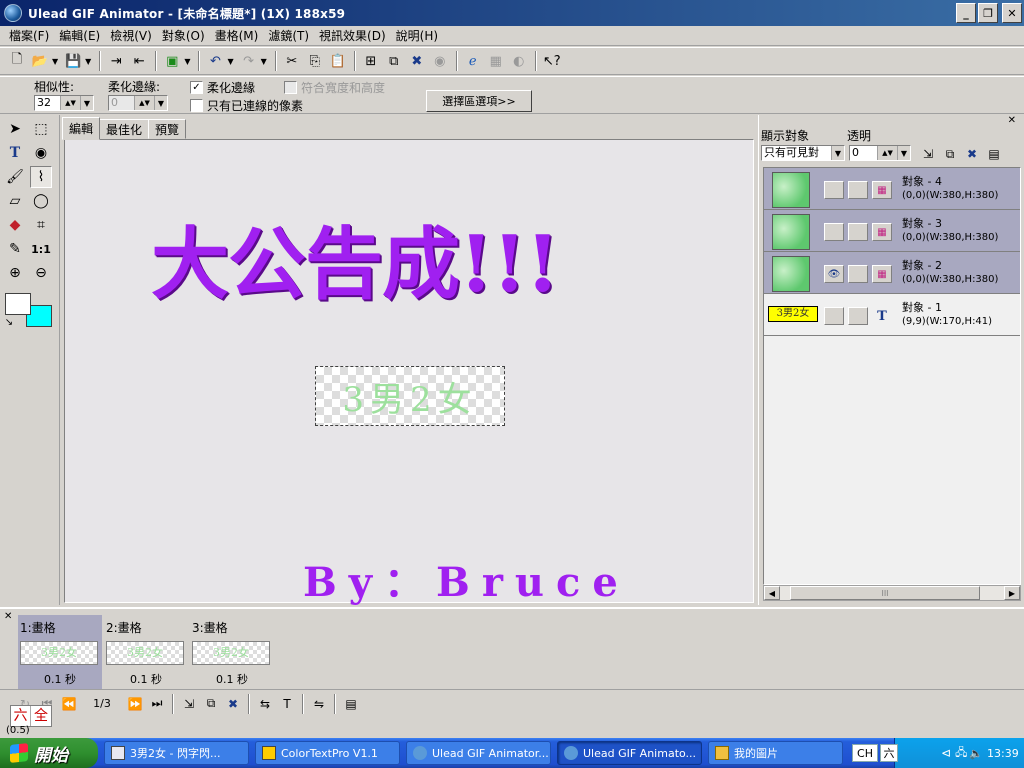 The width and height of the screenshot is (1024, 768). I want to click on crop-tool-icon: ⌗, so click(41, 225).